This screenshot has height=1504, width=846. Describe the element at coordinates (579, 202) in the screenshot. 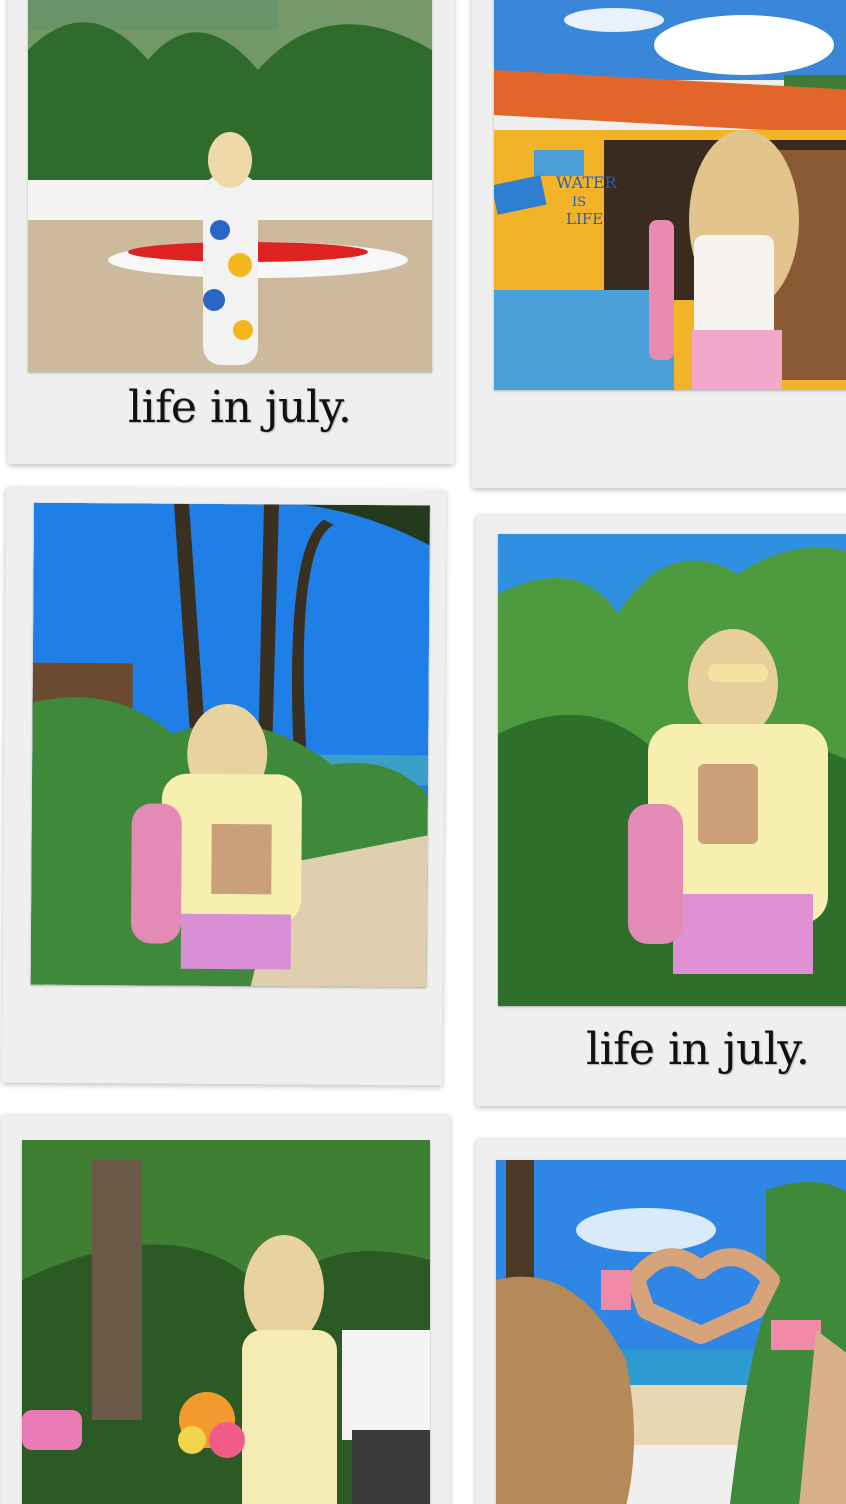

I see `sign-is: IS` at that location.